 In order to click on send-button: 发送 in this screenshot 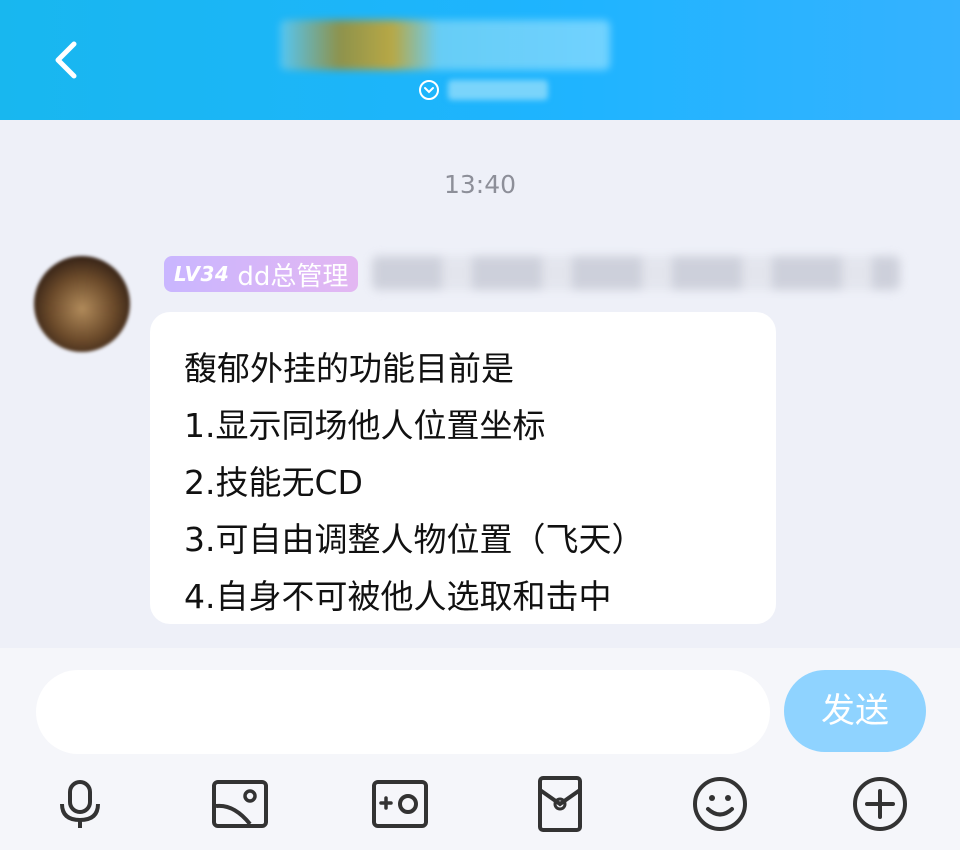, I will do `click(855, 711)`.